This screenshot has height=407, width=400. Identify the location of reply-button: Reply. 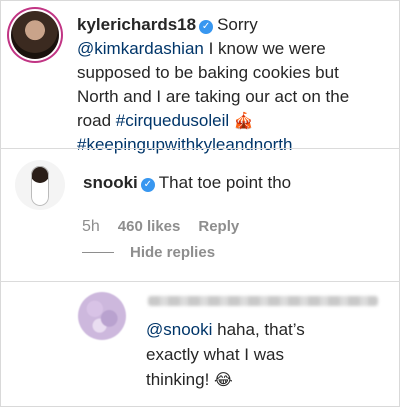
(218, 226).